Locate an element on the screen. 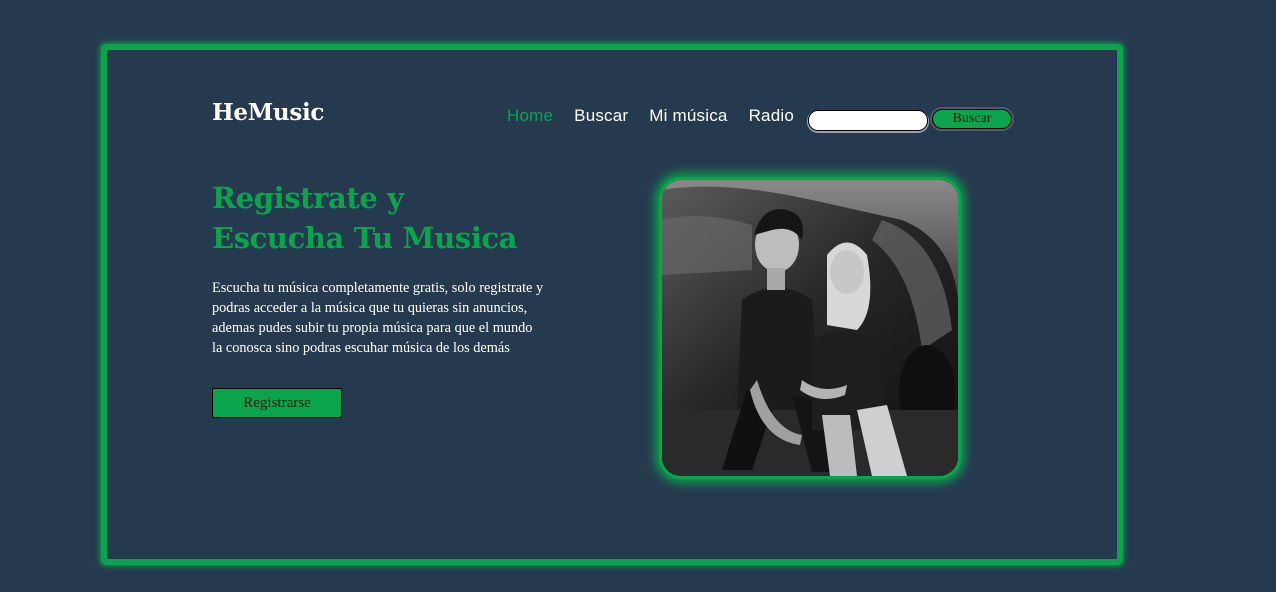 The width and height of the screenshot is (1276, 592). nav-item-buscar: Buscar is located at coordinates (601, 116).